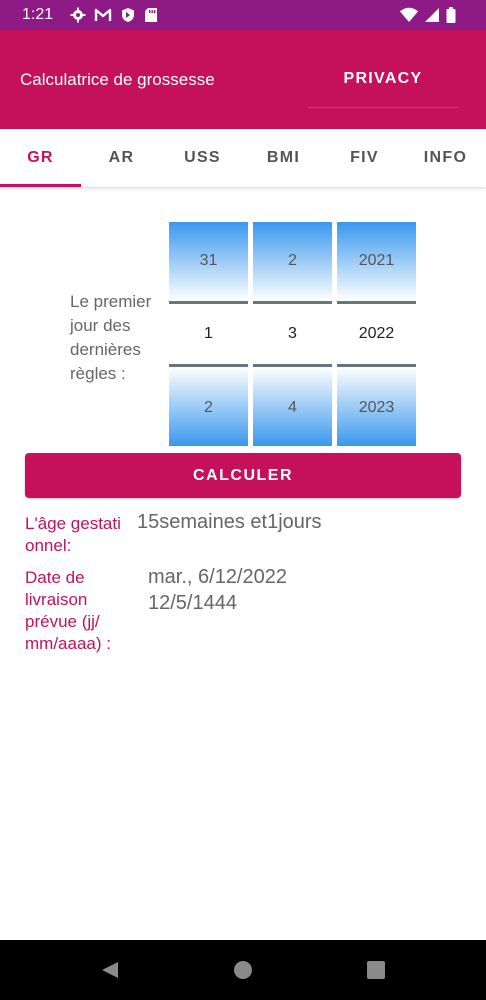  What do you see at coordinates (243, 15) in the screenshot?
I see `status-bar: 1:21` at bounding box center [243, 15].